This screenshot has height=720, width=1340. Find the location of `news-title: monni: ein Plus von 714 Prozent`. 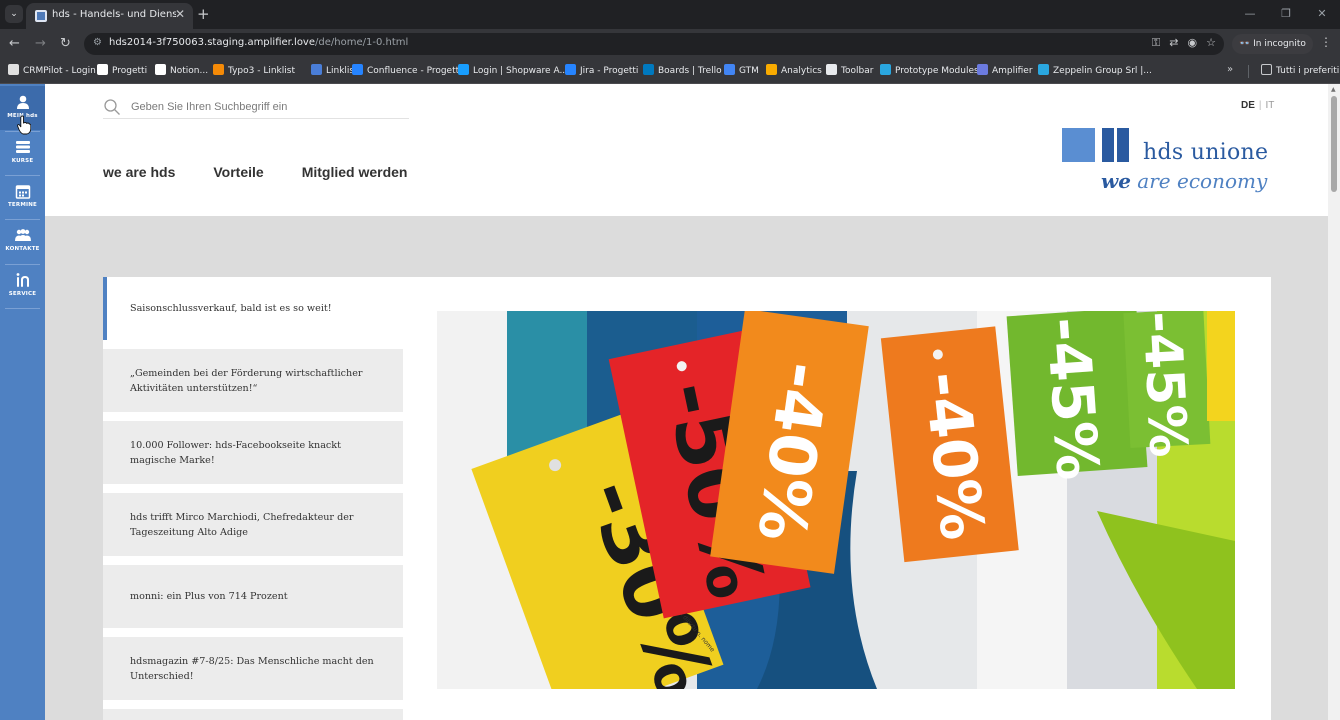

news-title: monni: ein Plus von 714 Prozent is located at coordinates (209, 596).